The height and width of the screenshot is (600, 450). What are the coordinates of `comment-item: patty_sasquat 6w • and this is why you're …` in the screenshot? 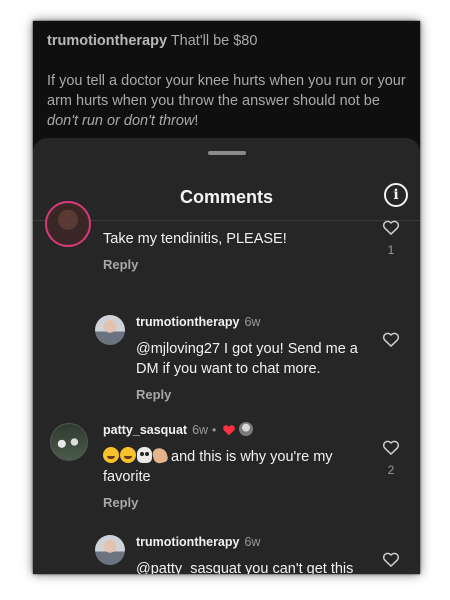 It's located at (226, 468).